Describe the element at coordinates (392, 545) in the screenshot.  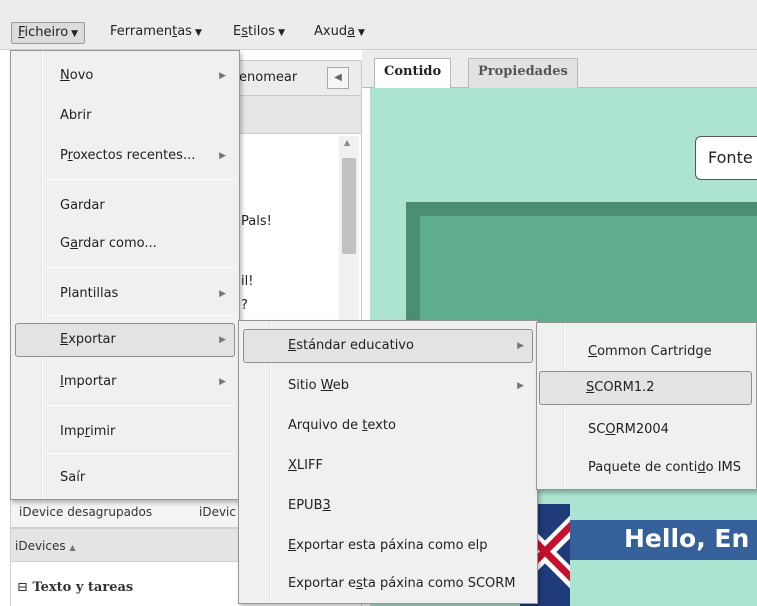
I see `label-part: xportar esta páxina como elp` at that location.